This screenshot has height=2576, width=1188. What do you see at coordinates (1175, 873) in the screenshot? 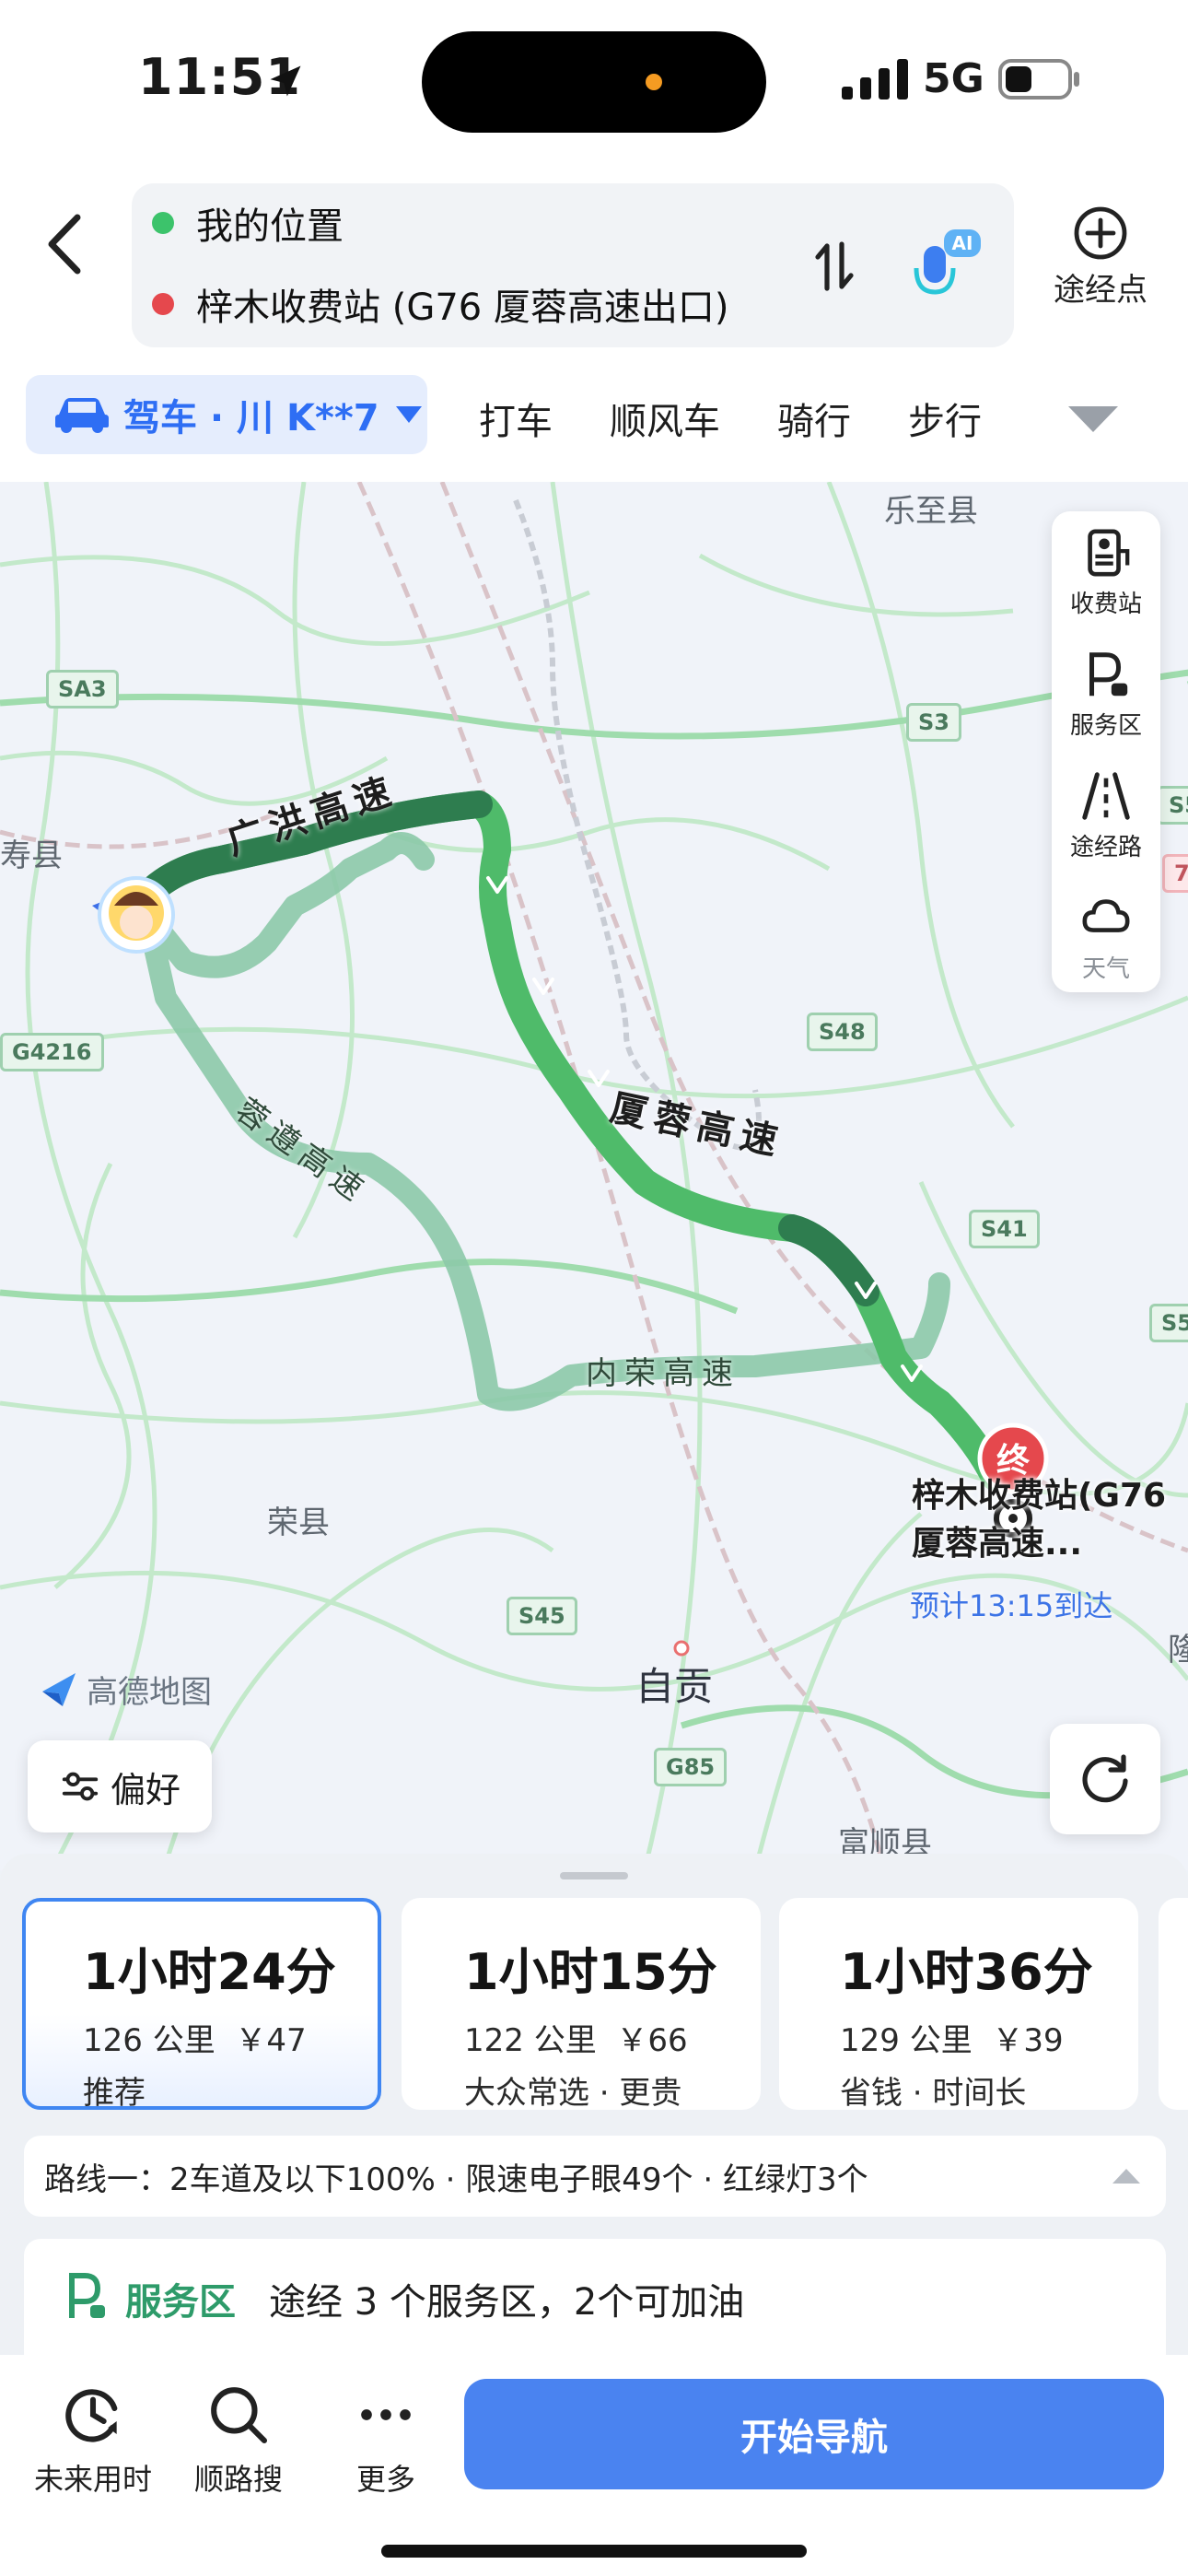
I see `shield-7: 7` at bounding box center [1175, 873].